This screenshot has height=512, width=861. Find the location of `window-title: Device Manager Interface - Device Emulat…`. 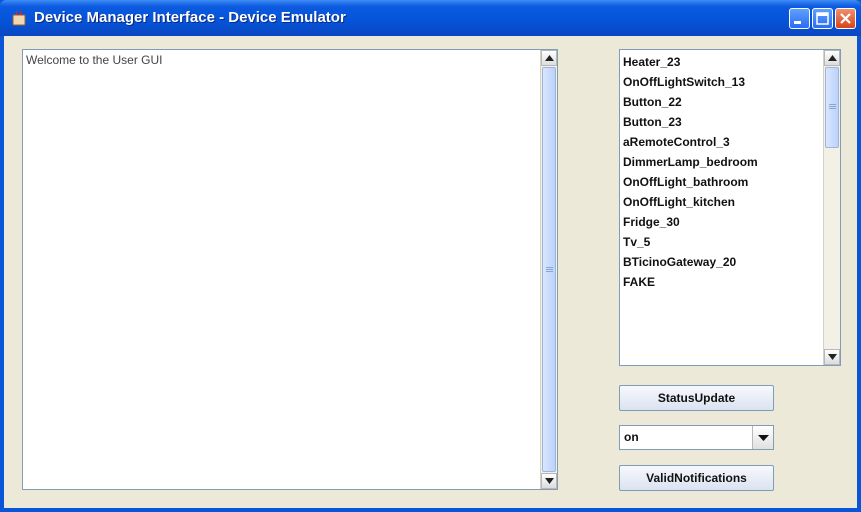

window-title: Device Manager Interface - Device Emulat… is located at coordinates (190, 17).